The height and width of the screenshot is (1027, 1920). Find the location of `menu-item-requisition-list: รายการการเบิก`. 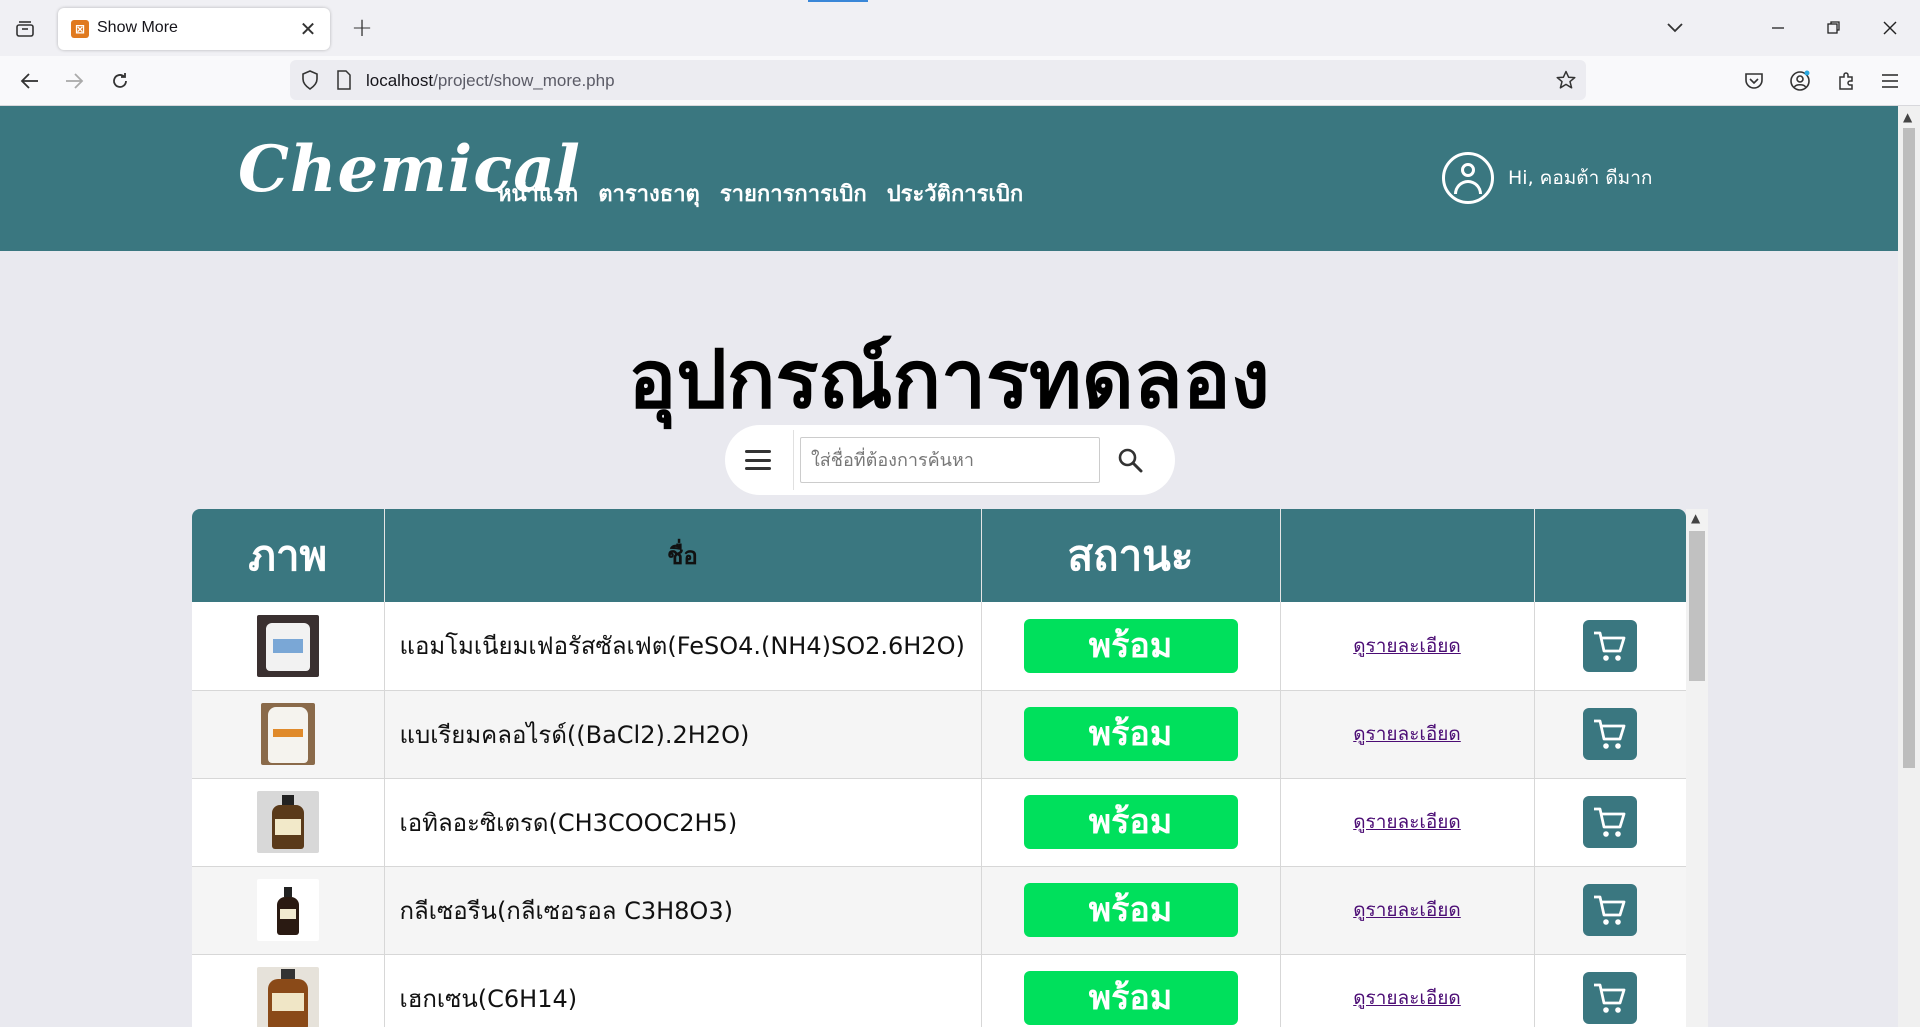

menu-item-requisition-list: รายการการเบิก is located at coordinates (793, 193).